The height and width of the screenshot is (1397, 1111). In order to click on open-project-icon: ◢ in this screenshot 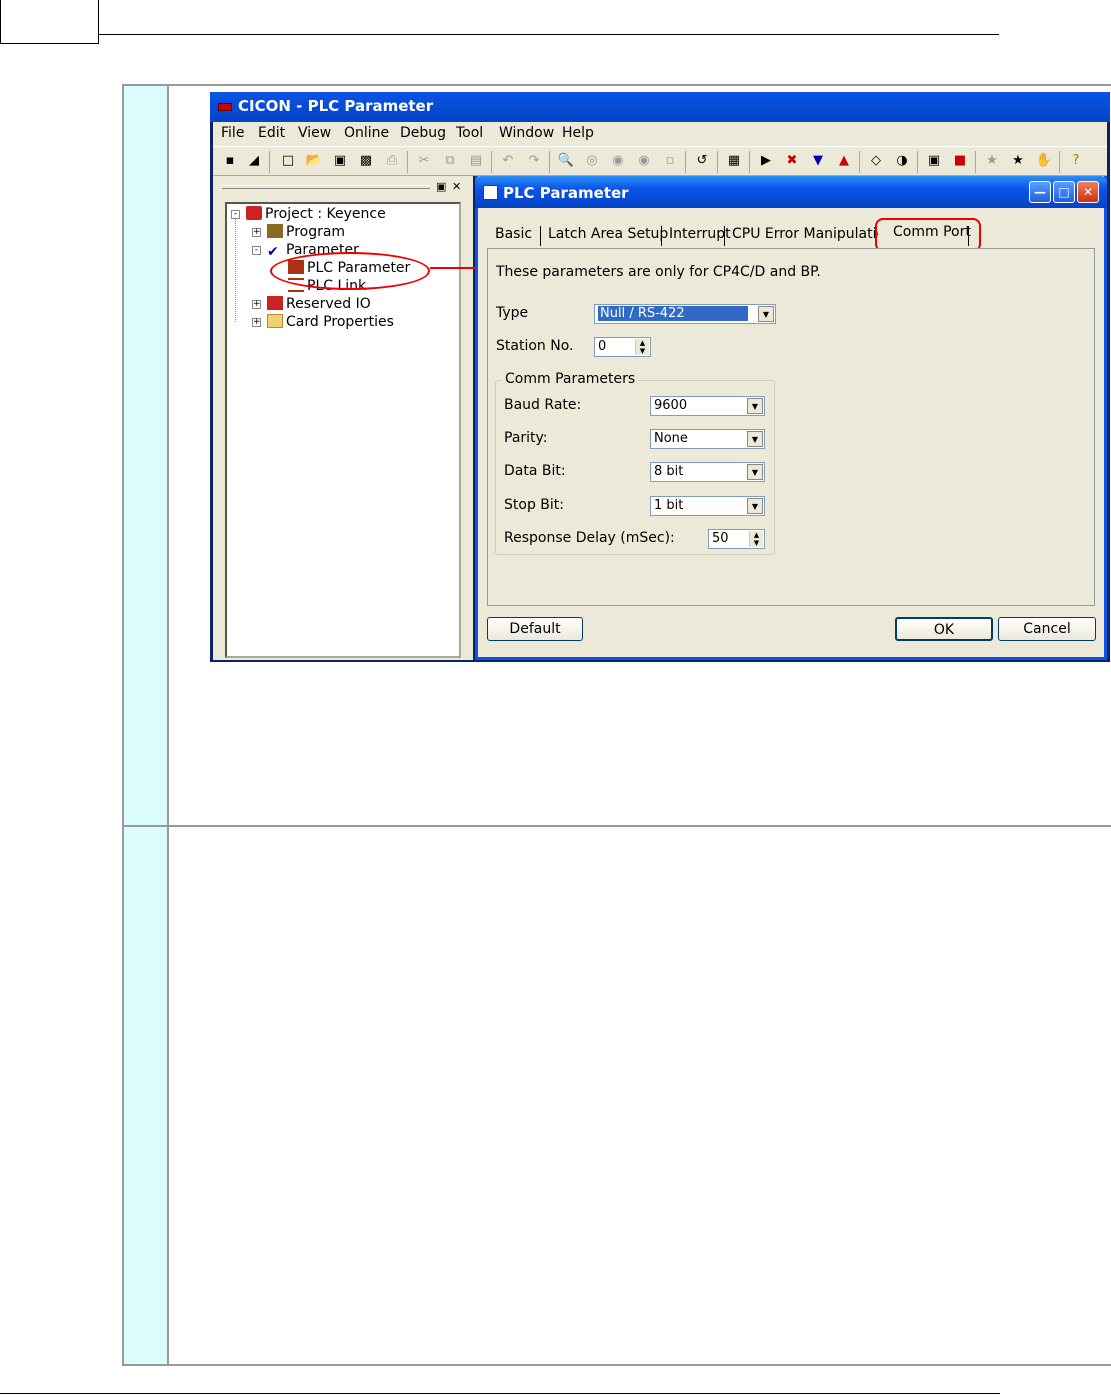, I will do `click(254, 161)`.